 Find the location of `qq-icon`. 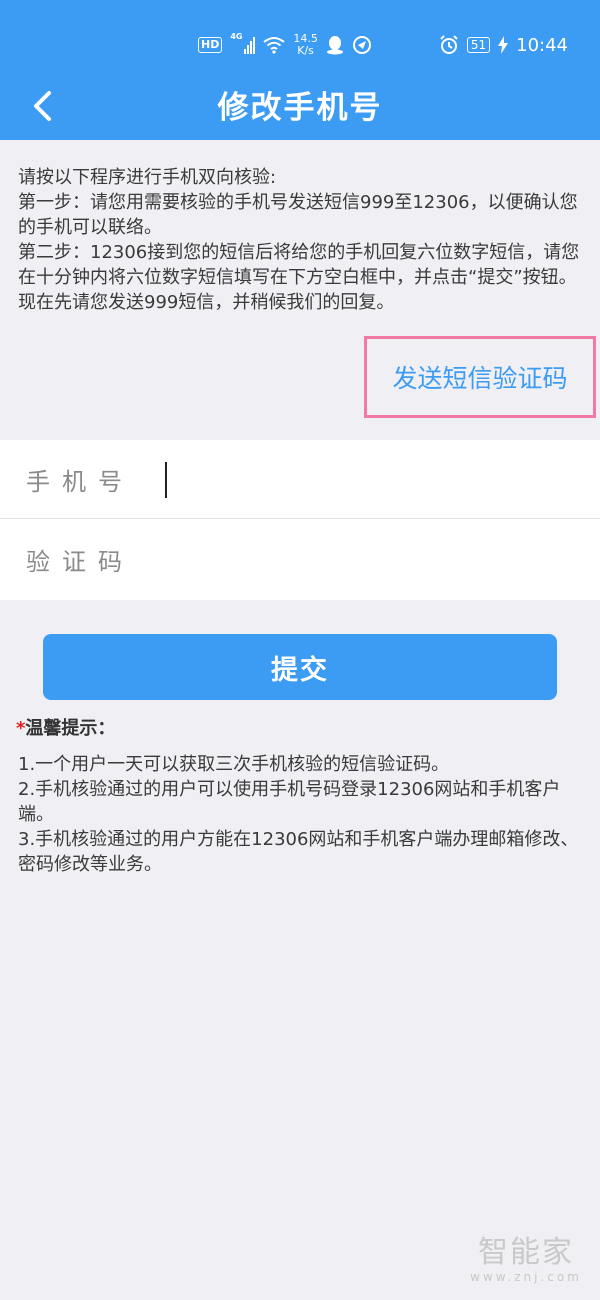

qq-icon is located at coordinates (334, 45).